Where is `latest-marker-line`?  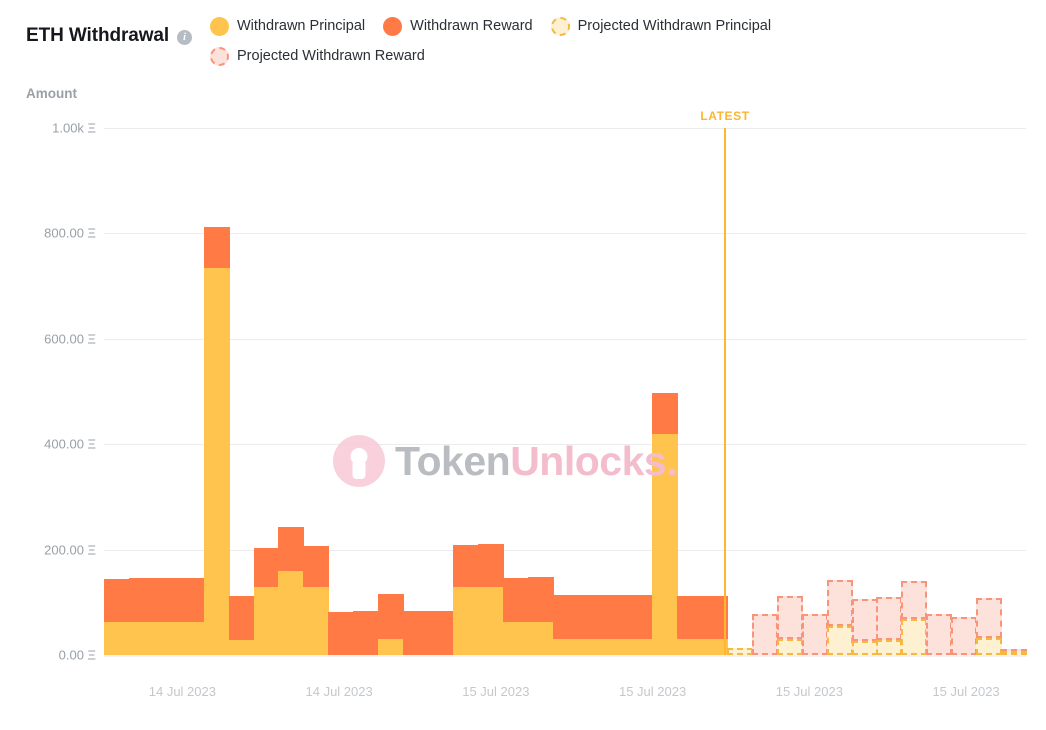
latest-marker-line is located at coordinates (725, 391).